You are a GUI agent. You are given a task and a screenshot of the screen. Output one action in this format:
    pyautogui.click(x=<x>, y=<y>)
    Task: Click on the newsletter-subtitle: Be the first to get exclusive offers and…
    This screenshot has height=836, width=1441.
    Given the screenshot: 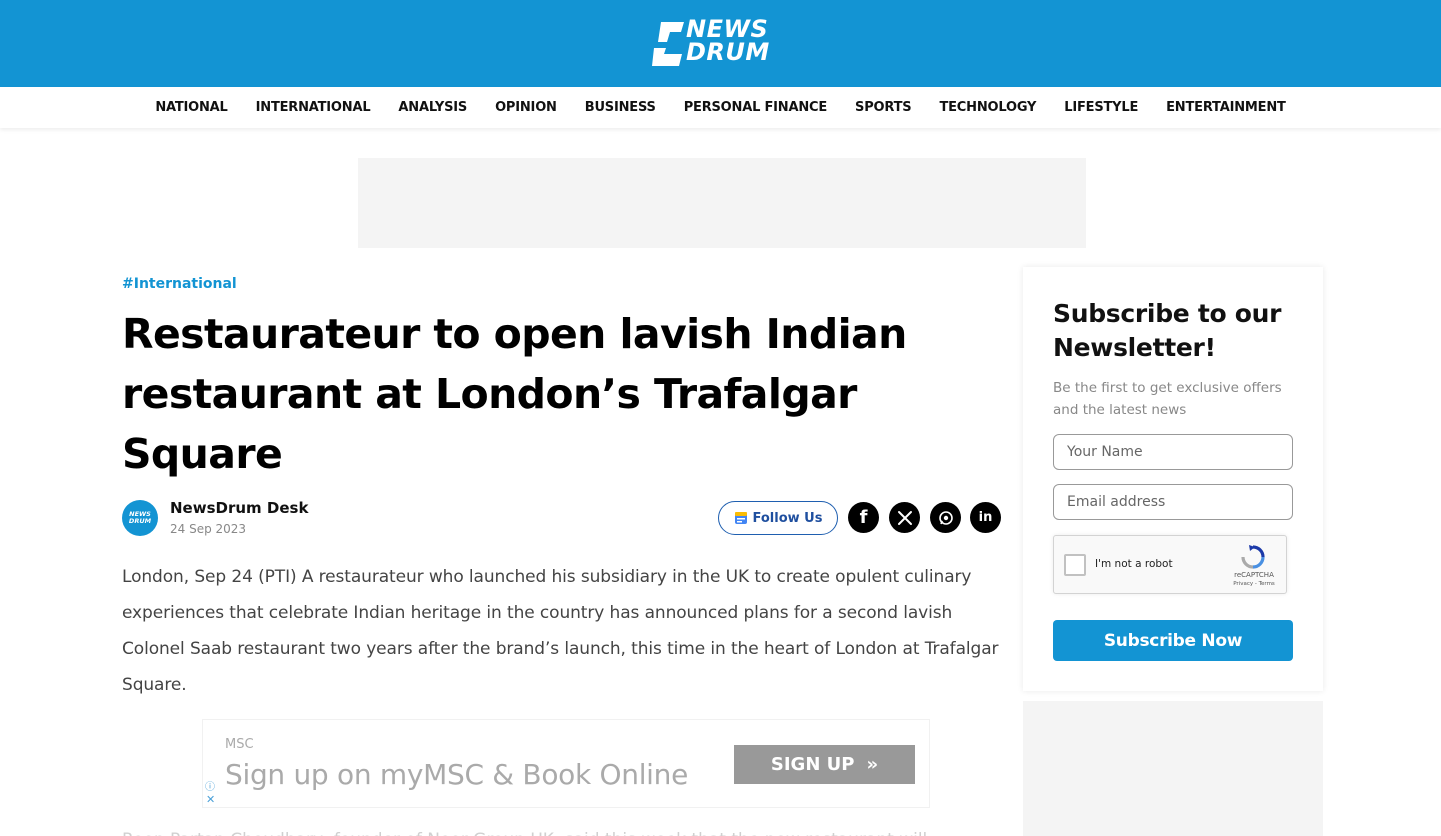 What is the action you would take?
    pyautogui.click(x=1167, y=399)
    